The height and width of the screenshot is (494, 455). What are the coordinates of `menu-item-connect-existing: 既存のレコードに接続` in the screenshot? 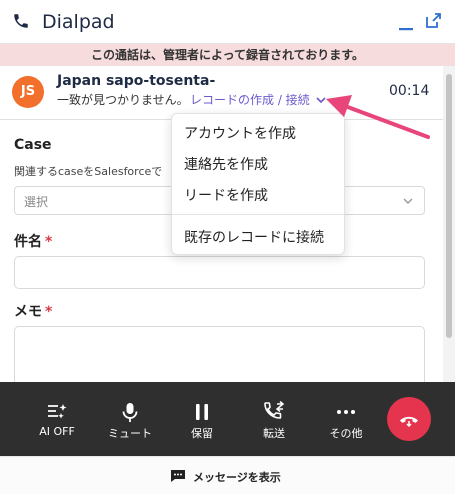 It's located at (254, 237).